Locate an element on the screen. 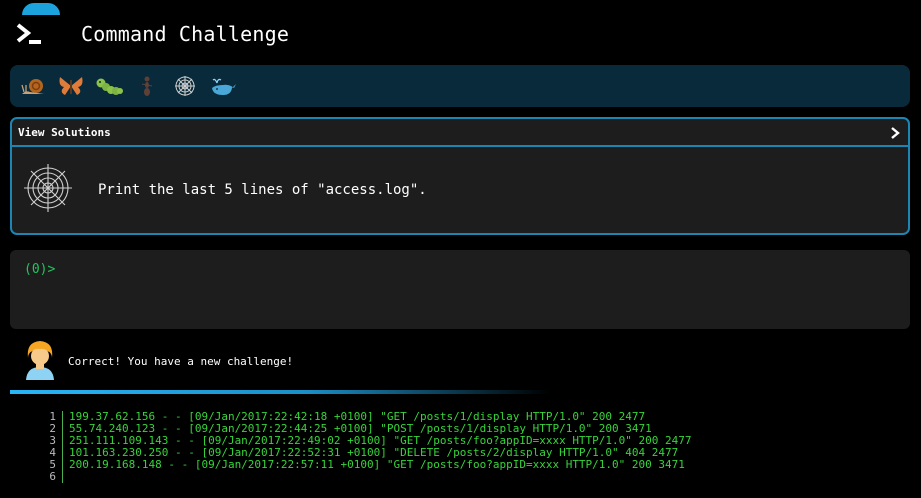 This screenshot has width=921, height=498. level-whale-icon is located at coordinates (223, 86).